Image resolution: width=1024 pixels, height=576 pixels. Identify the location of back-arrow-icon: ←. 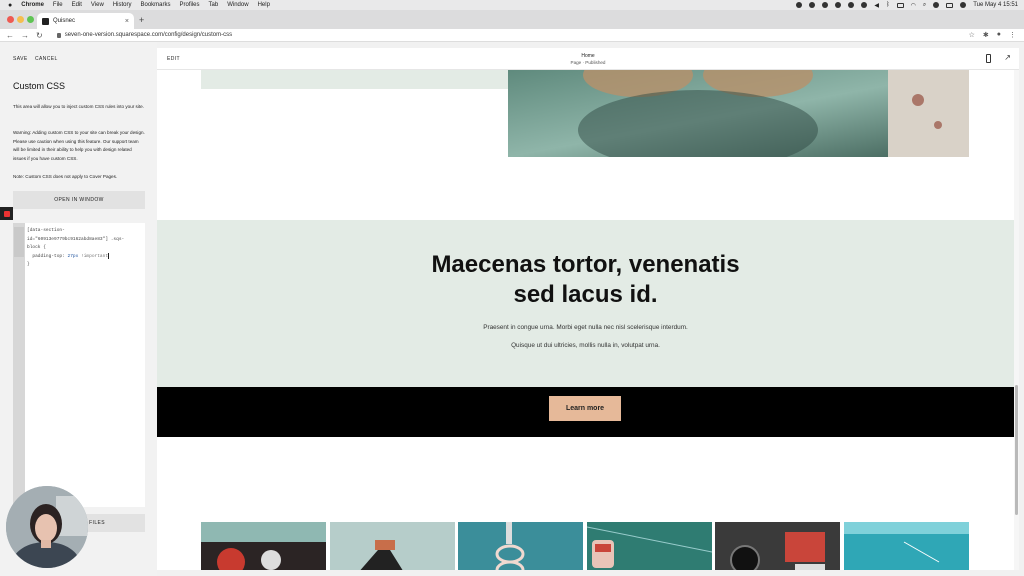
(10, 35).